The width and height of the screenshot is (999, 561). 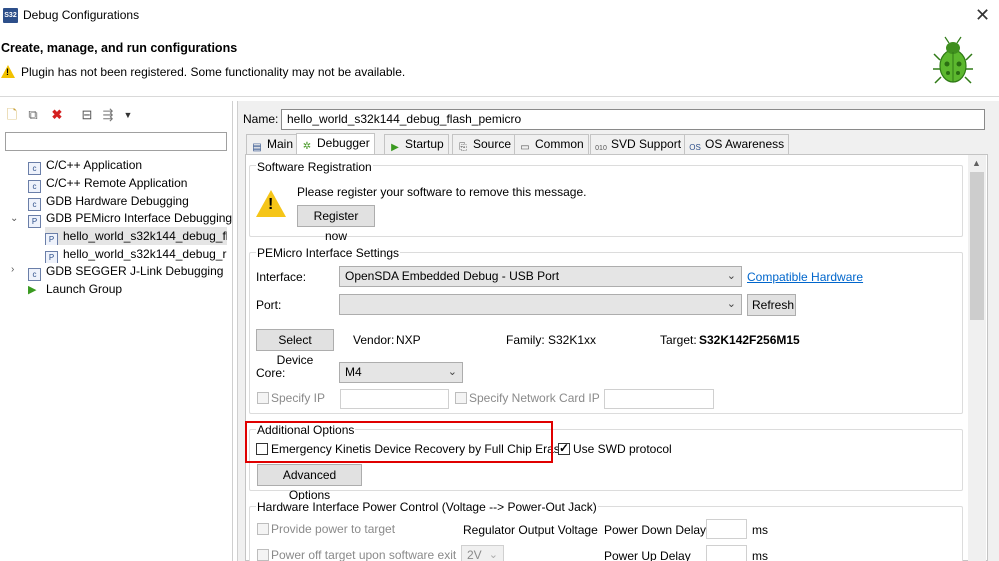 What do you see at coordinates (281, 277) in the screenshot?
I see `interface-label: Interface:` at bounding box center [281, 277].